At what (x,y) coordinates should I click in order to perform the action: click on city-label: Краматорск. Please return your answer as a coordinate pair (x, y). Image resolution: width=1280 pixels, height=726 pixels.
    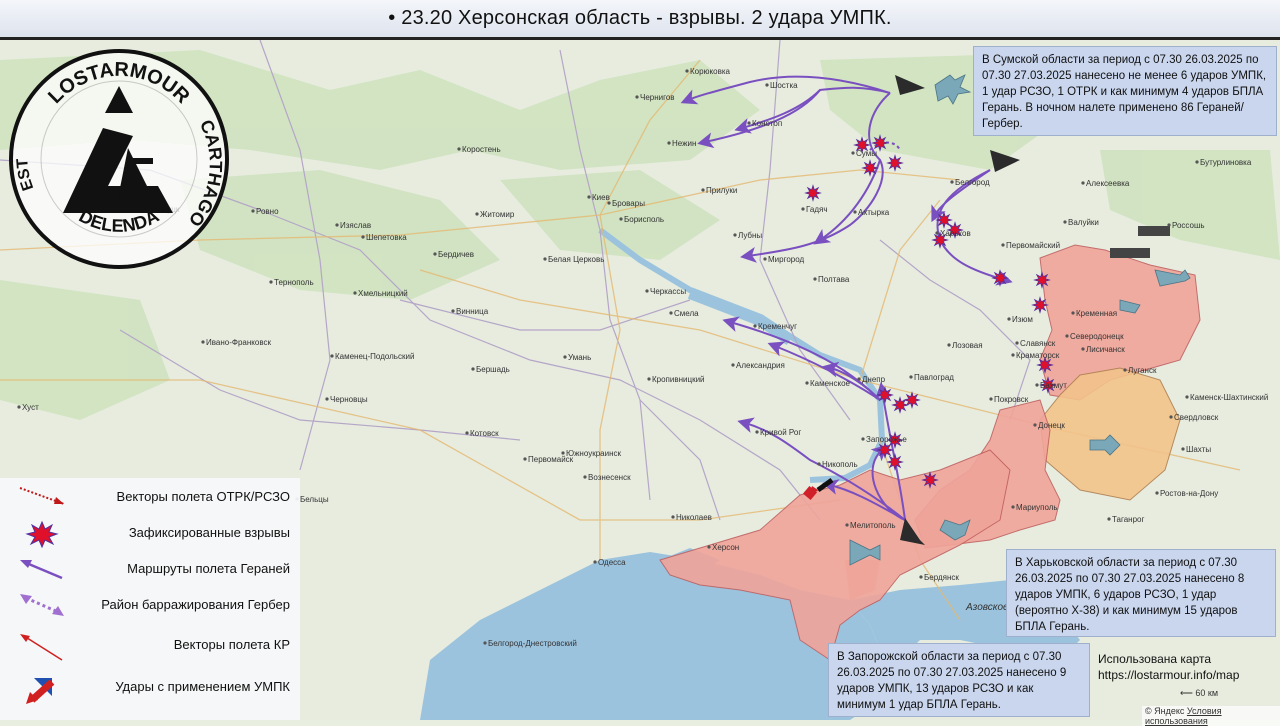
    Looking at the image, I should click on (1038, 355).